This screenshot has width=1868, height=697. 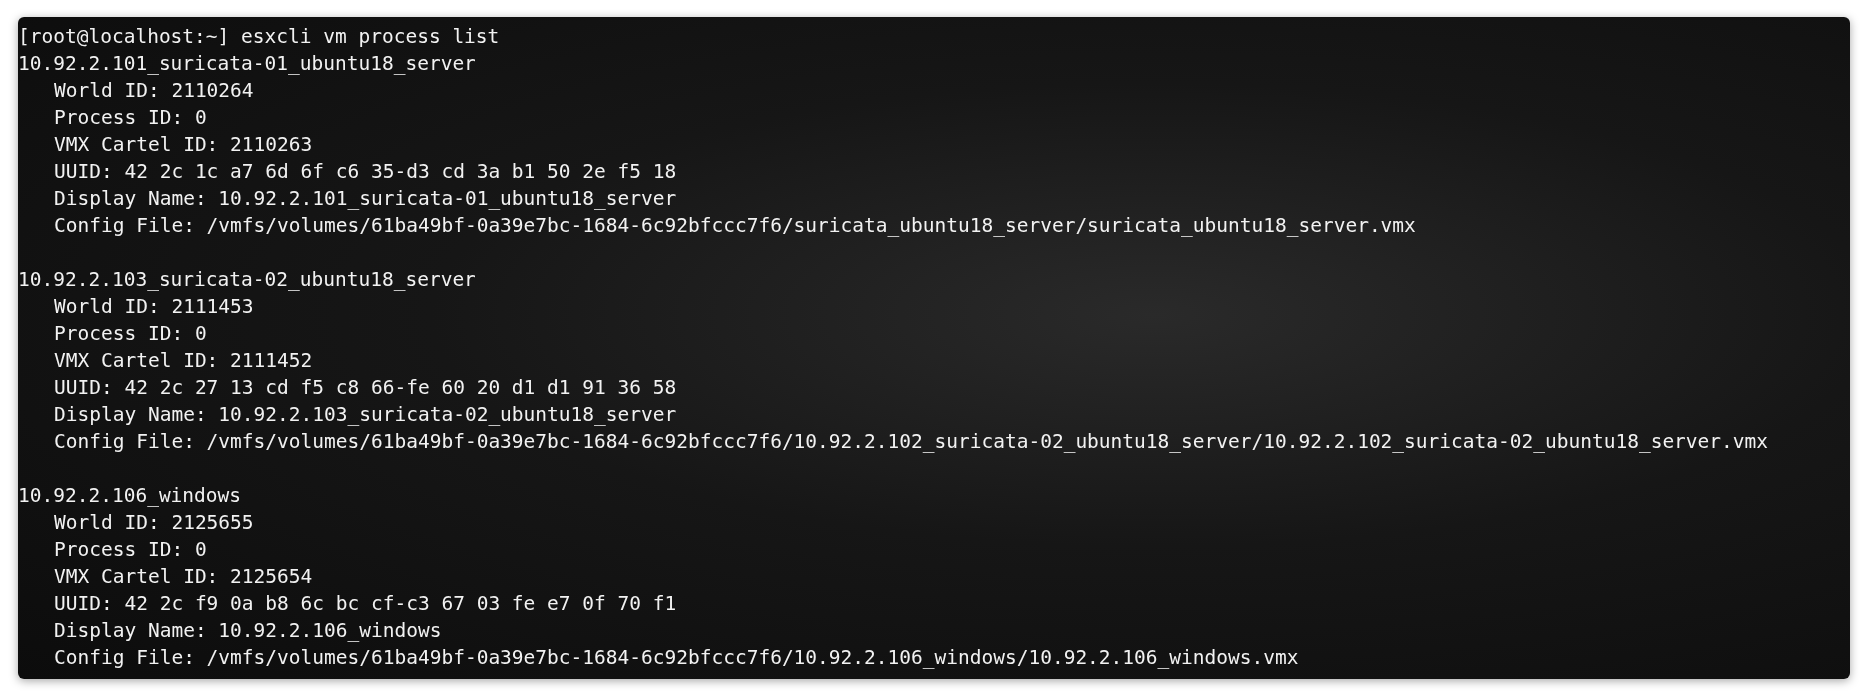 I want to click on vm-property: UUID: 42 2c f9 0a b8 6c bc cf-c3 67 03 fe e7 0f 70 f1, so click(x=365, y=604).